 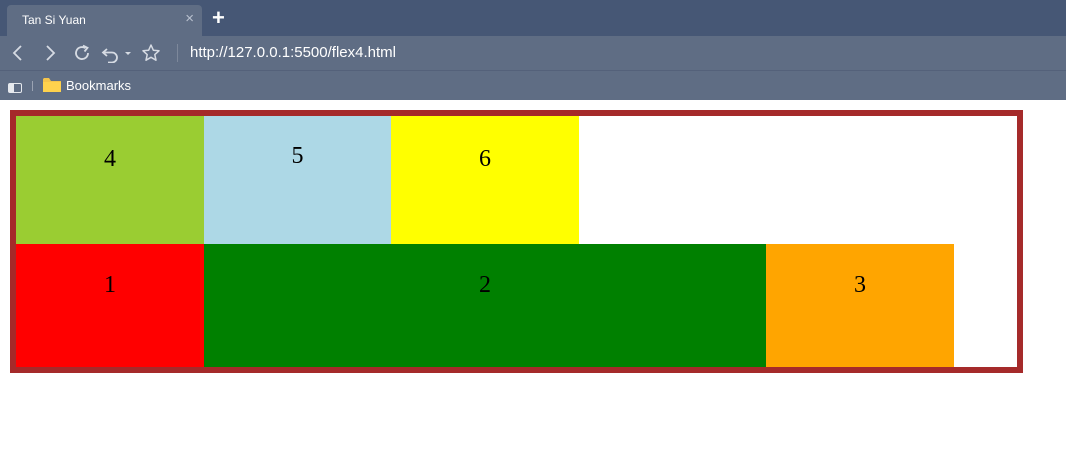 What do you see at coordinates (110, 285) in the screenshot?
I see `flex-item-label: 1` at bounding box center [110, 285].